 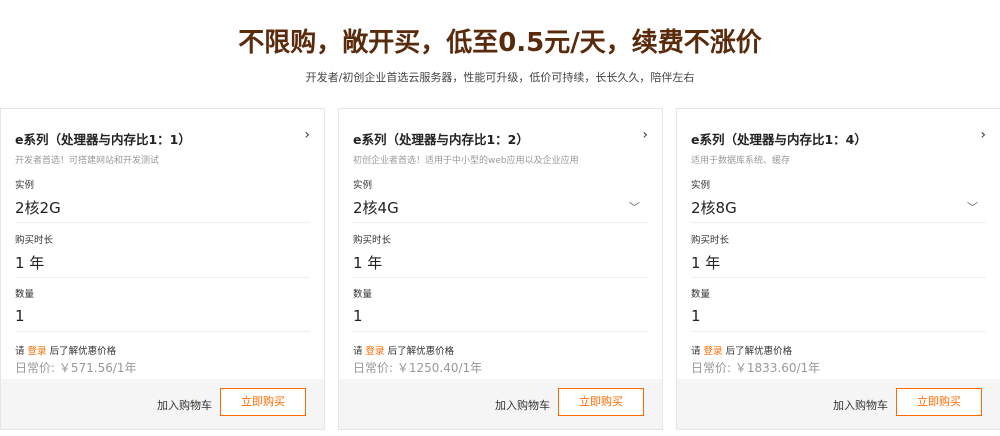 I want to click on instance-select: 2核8G ﹀, so click(x=838, y=210).